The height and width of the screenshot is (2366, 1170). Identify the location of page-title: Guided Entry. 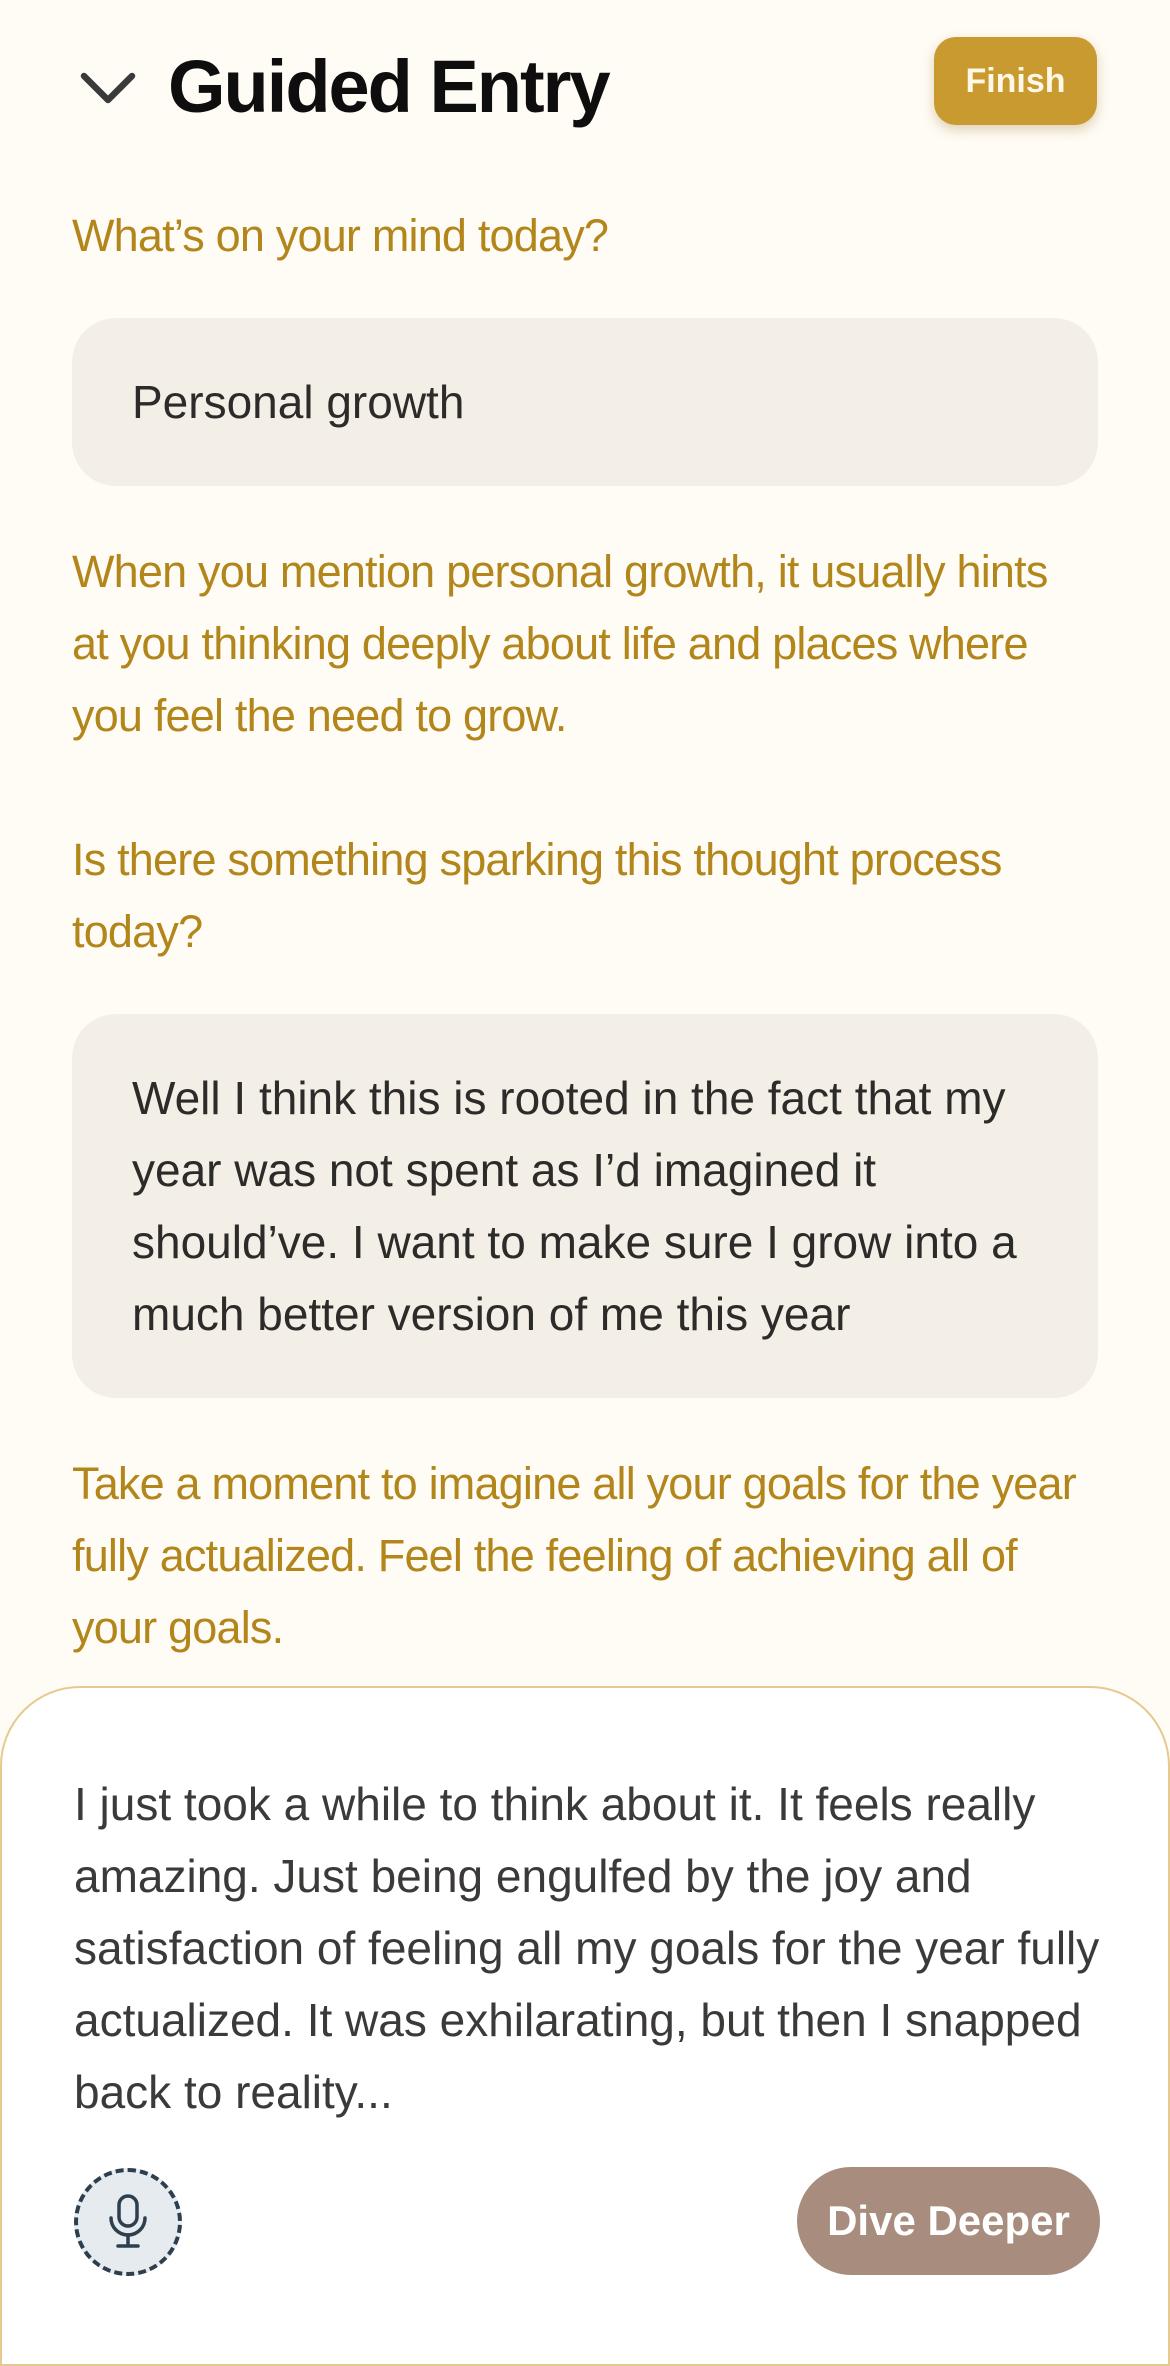
(389, 86).